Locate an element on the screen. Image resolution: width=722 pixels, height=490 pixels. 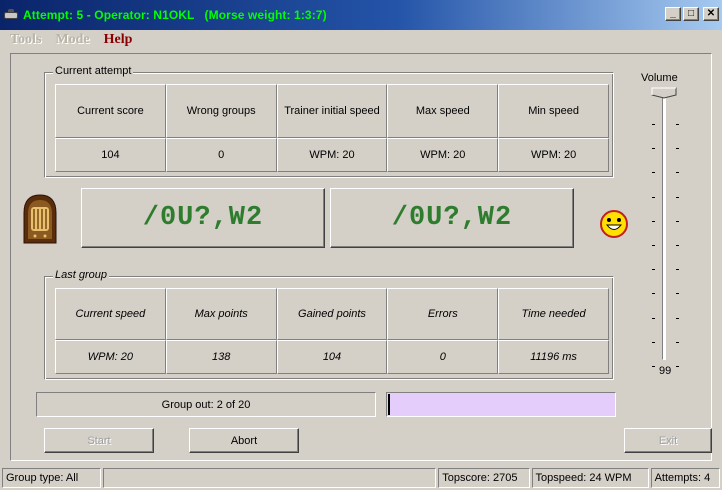
current-attempt-legend: Current attempt is located at coordinates (93, 71).